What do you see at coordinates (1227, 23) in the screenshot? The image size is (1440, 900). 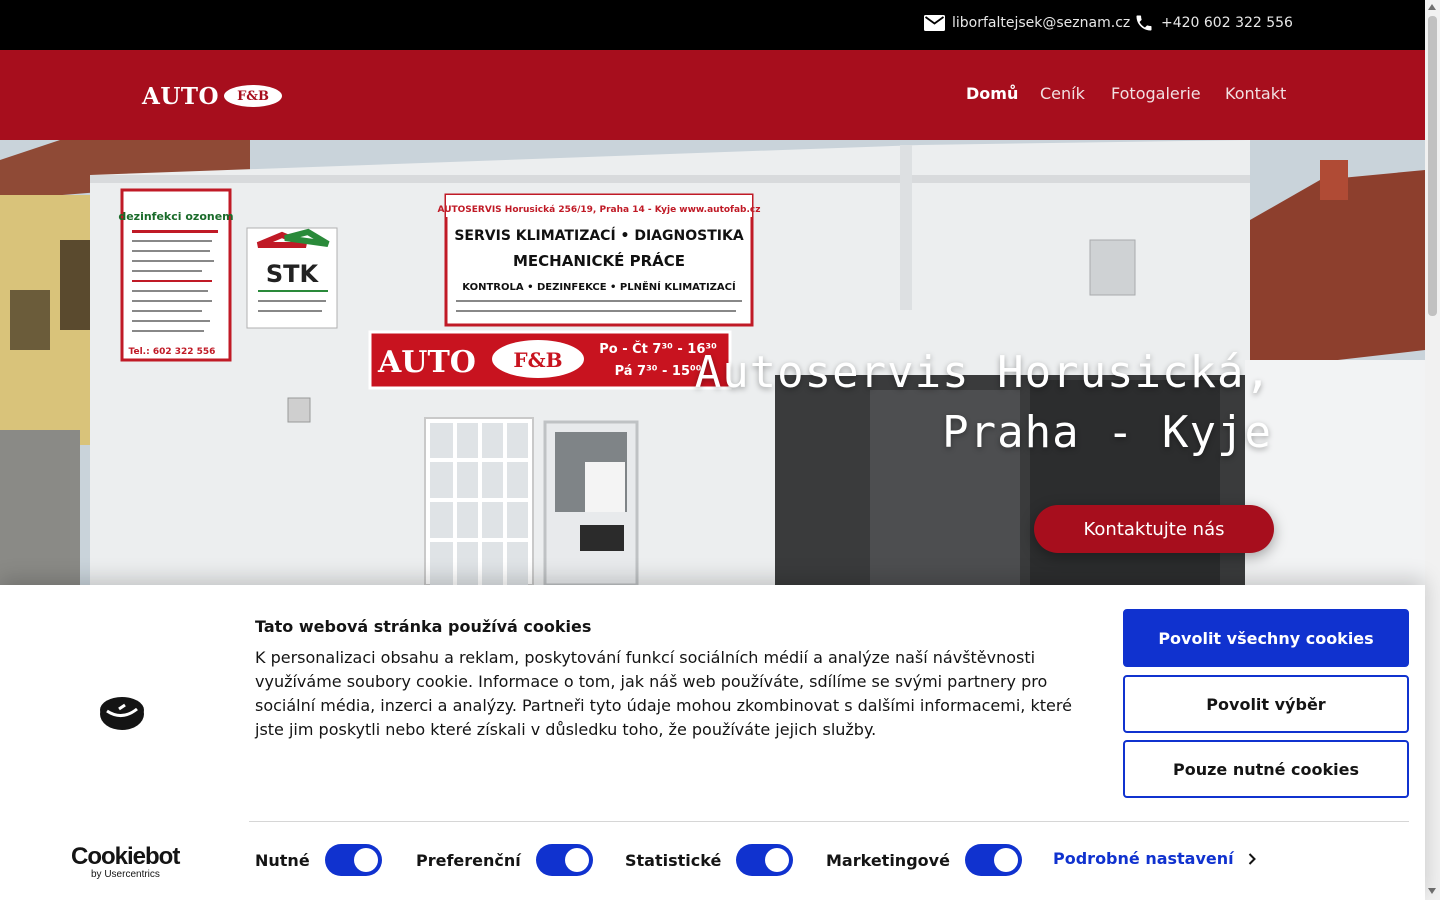 I see `phone-text: +420 602 322 556` at bounding box center [1227, 23].